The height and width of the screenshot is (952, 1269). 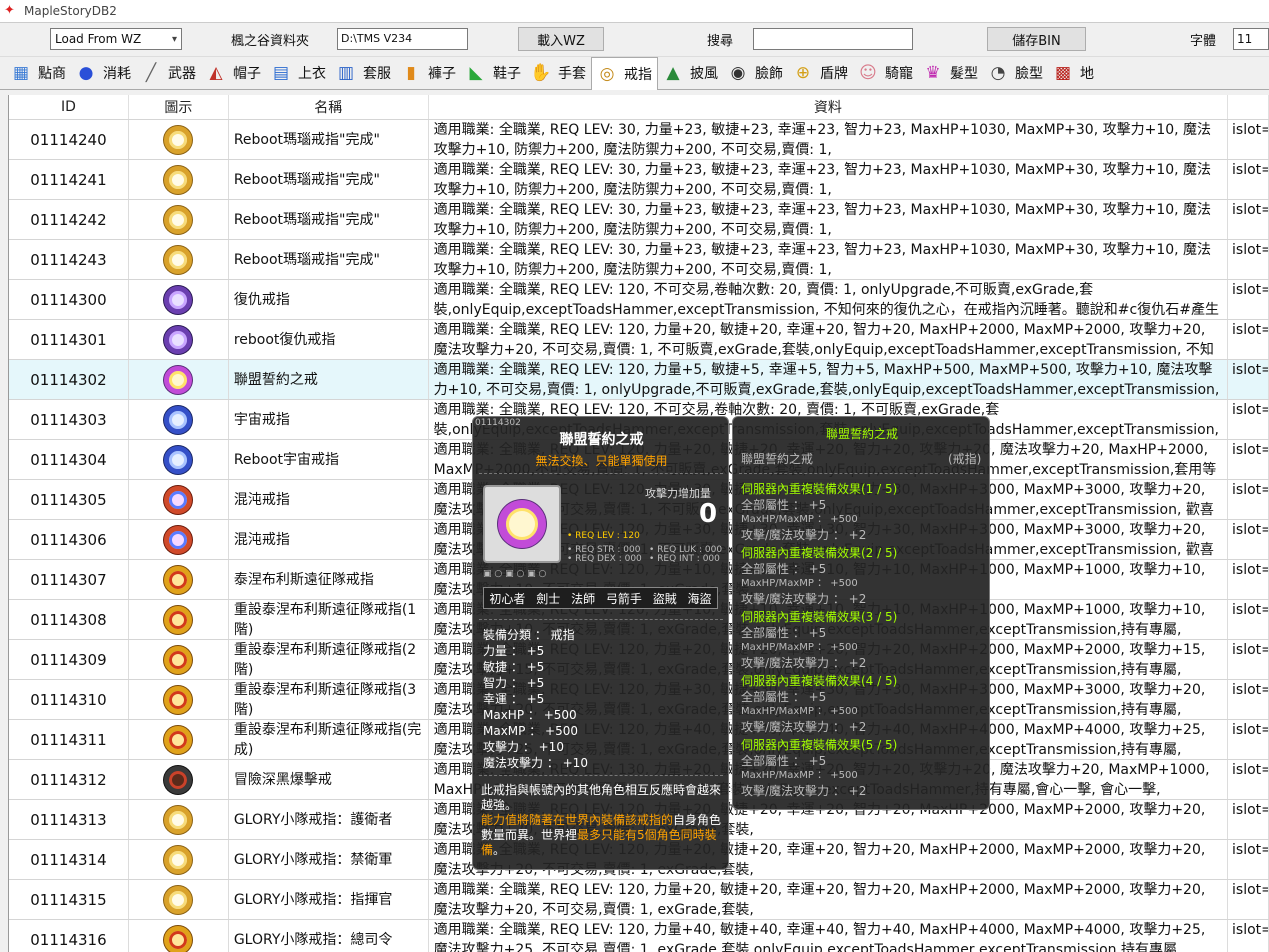 I want to click on tab-shield: ⊕ 盾牌, so click(x=820, y=73).